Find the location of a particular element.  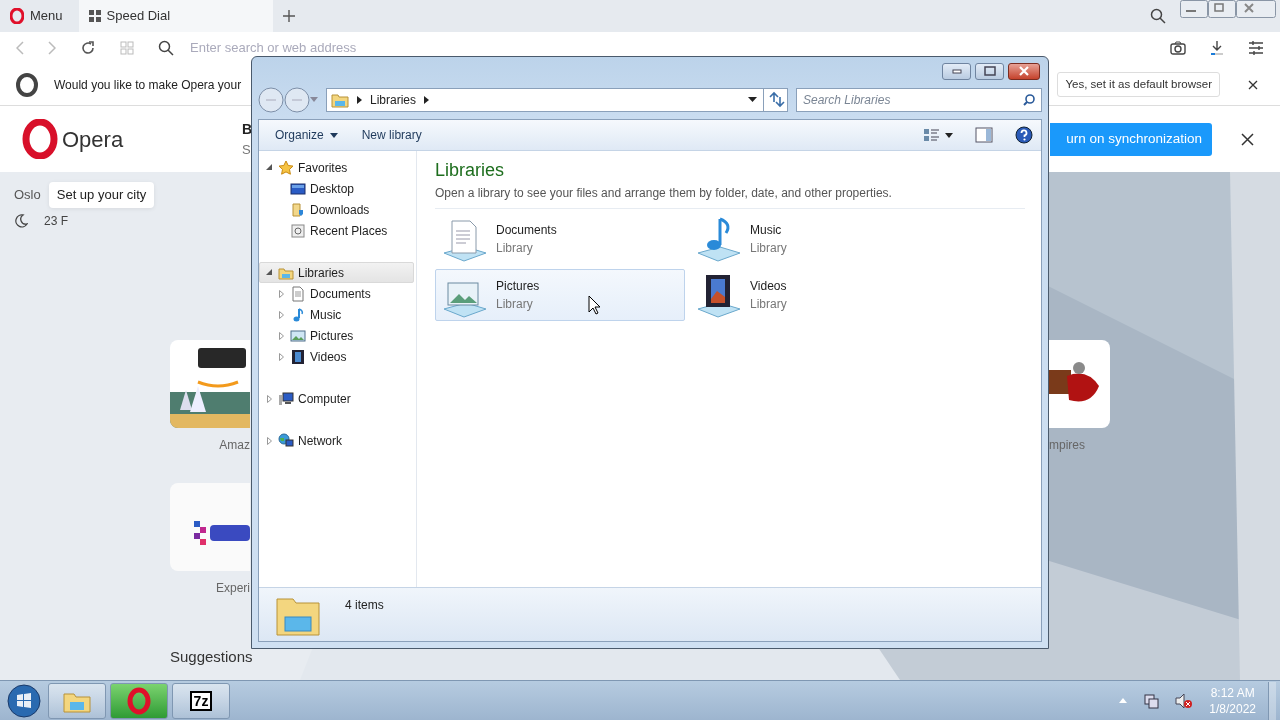

preview-pane-icon is located at coordinates (984, 135).